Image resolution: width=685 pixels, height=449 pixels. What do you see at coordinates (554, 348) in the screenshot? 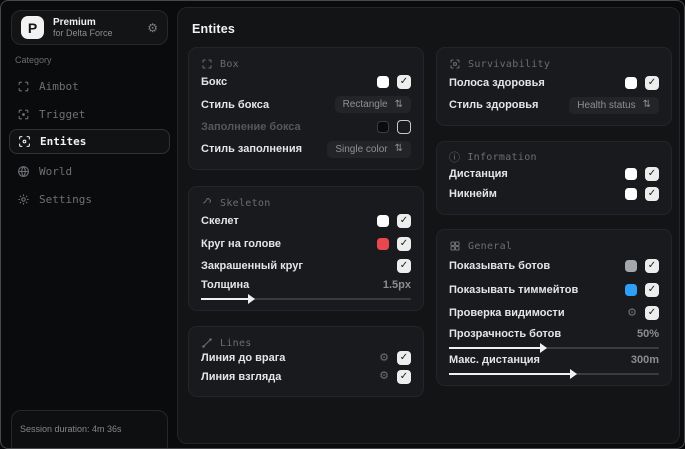
I see `bot-opacity-slider` at bounding box center [554, 348].